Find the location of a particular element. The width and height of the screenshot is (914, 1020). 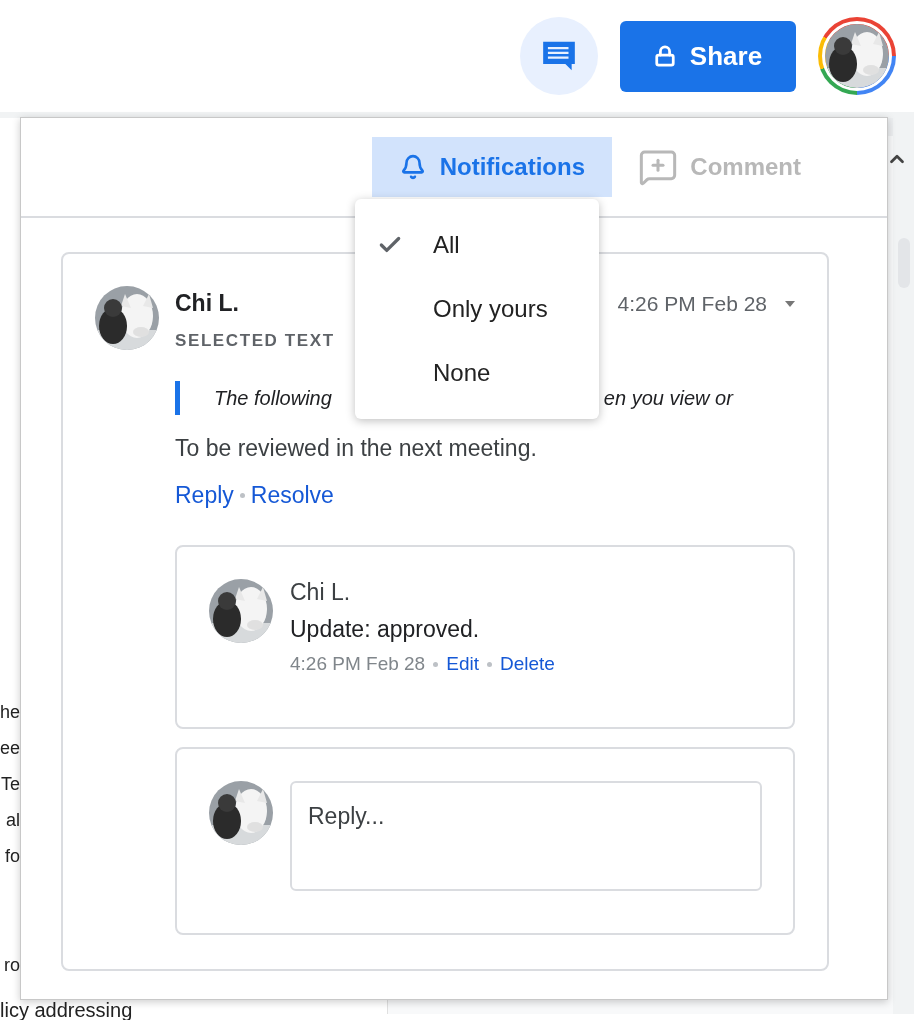

menu-item: None is located at coordinates (477, 373).